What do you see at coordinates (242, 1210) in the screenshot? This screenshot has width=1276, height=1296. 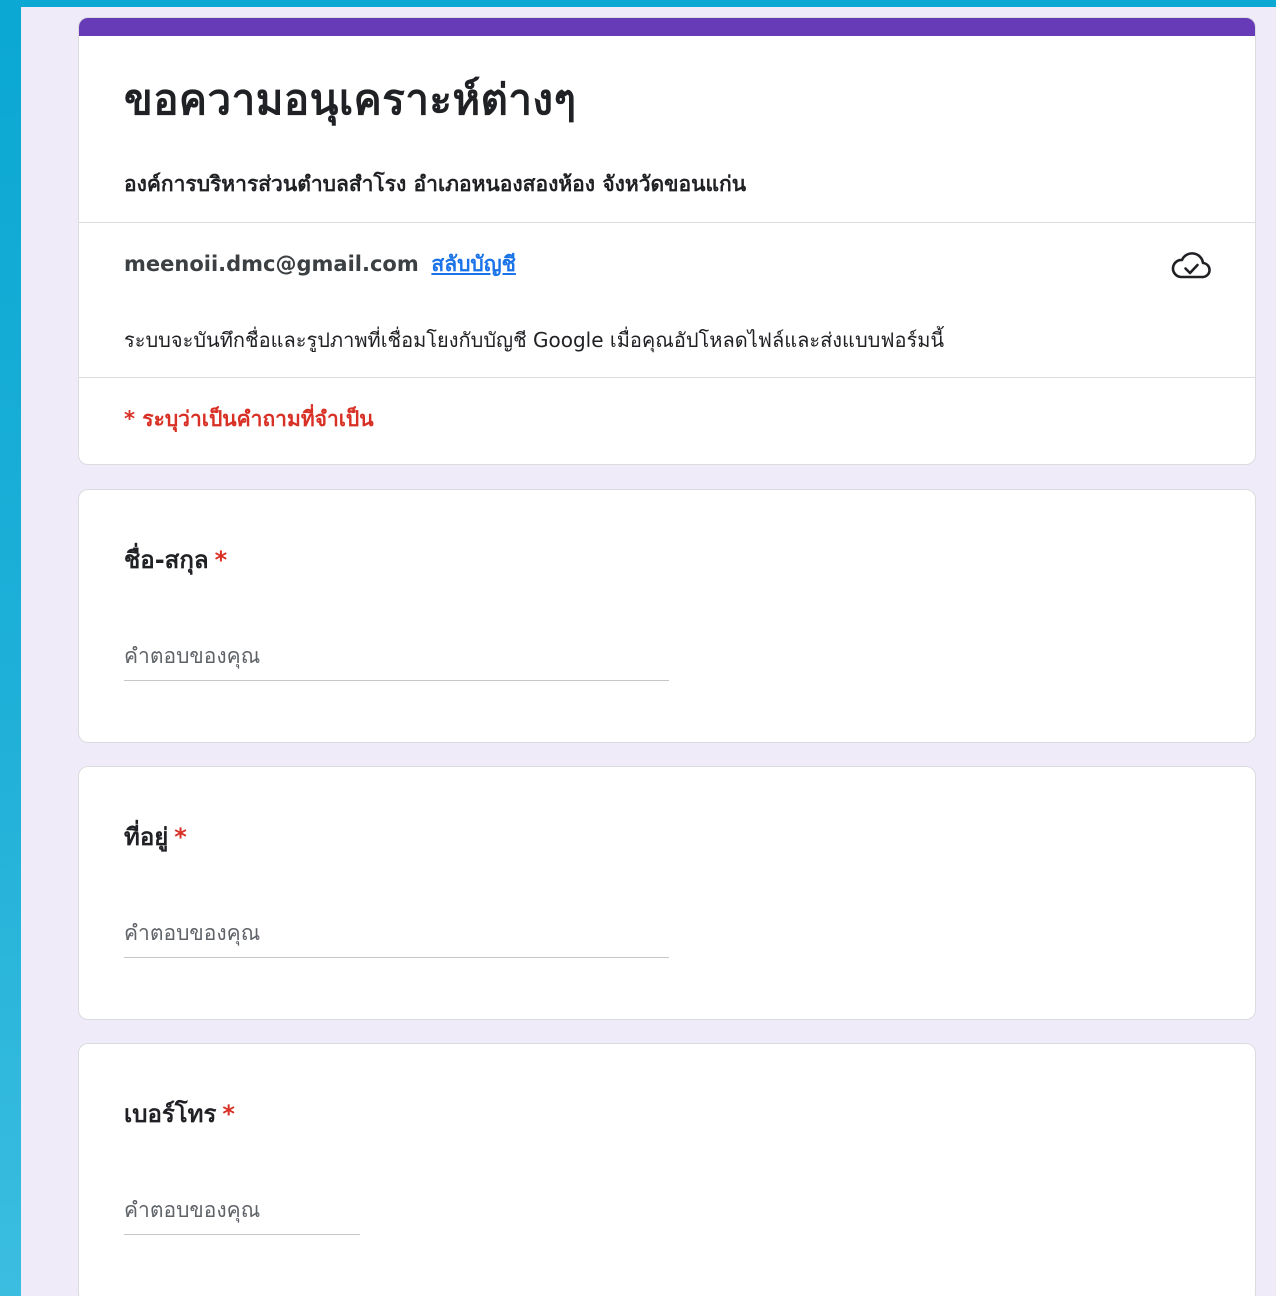 I see `phone-answer-input` at bounding box center [242, 1210].